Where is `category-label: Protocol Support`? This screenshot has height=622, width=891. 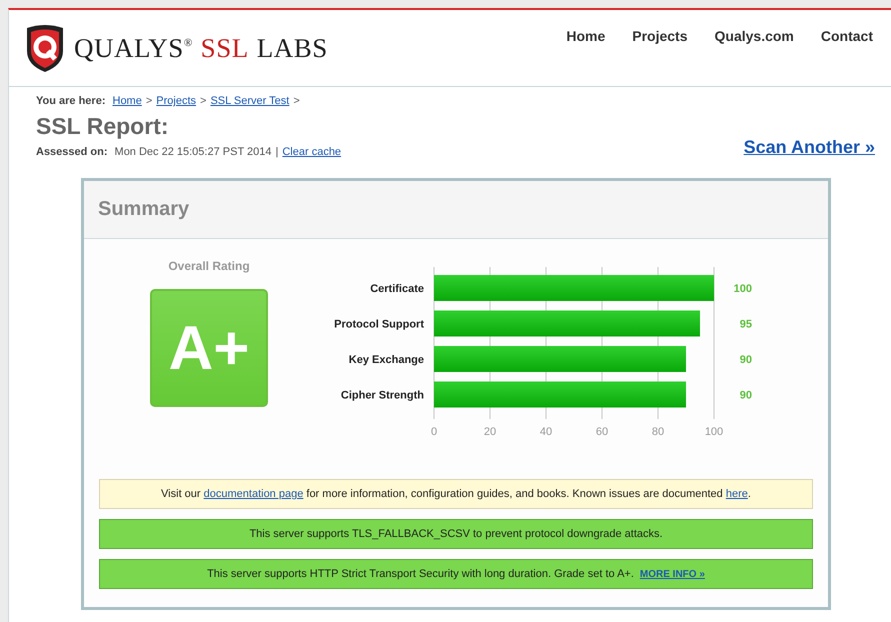 category-label: Protocol Support is located at coordinates (379, 324).